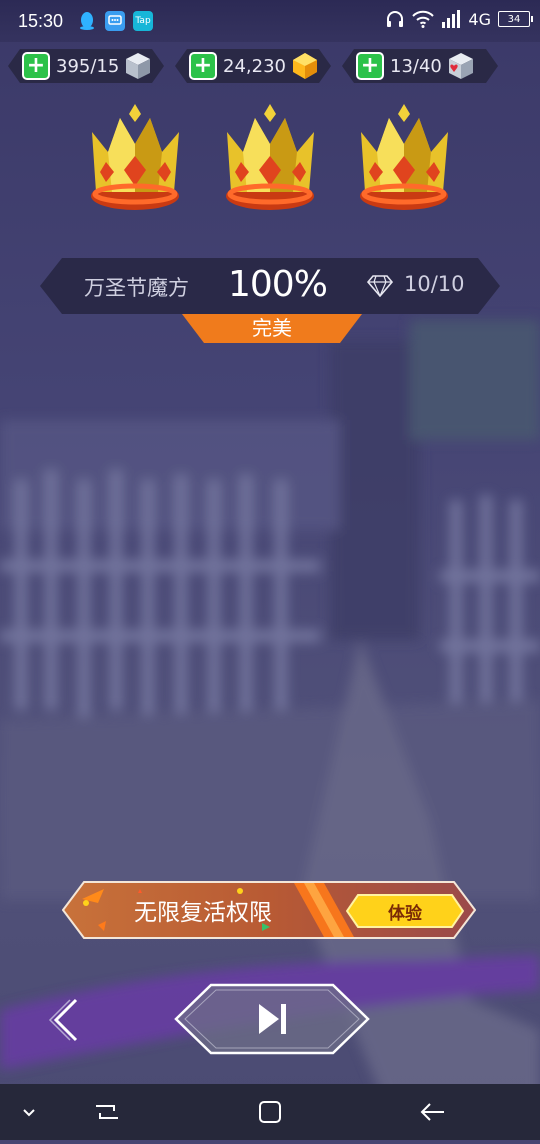 The image size is (540, 1144). I want to click on resource-bar: + 395/15 + 24,230 + 13/40, so click(270, 67).